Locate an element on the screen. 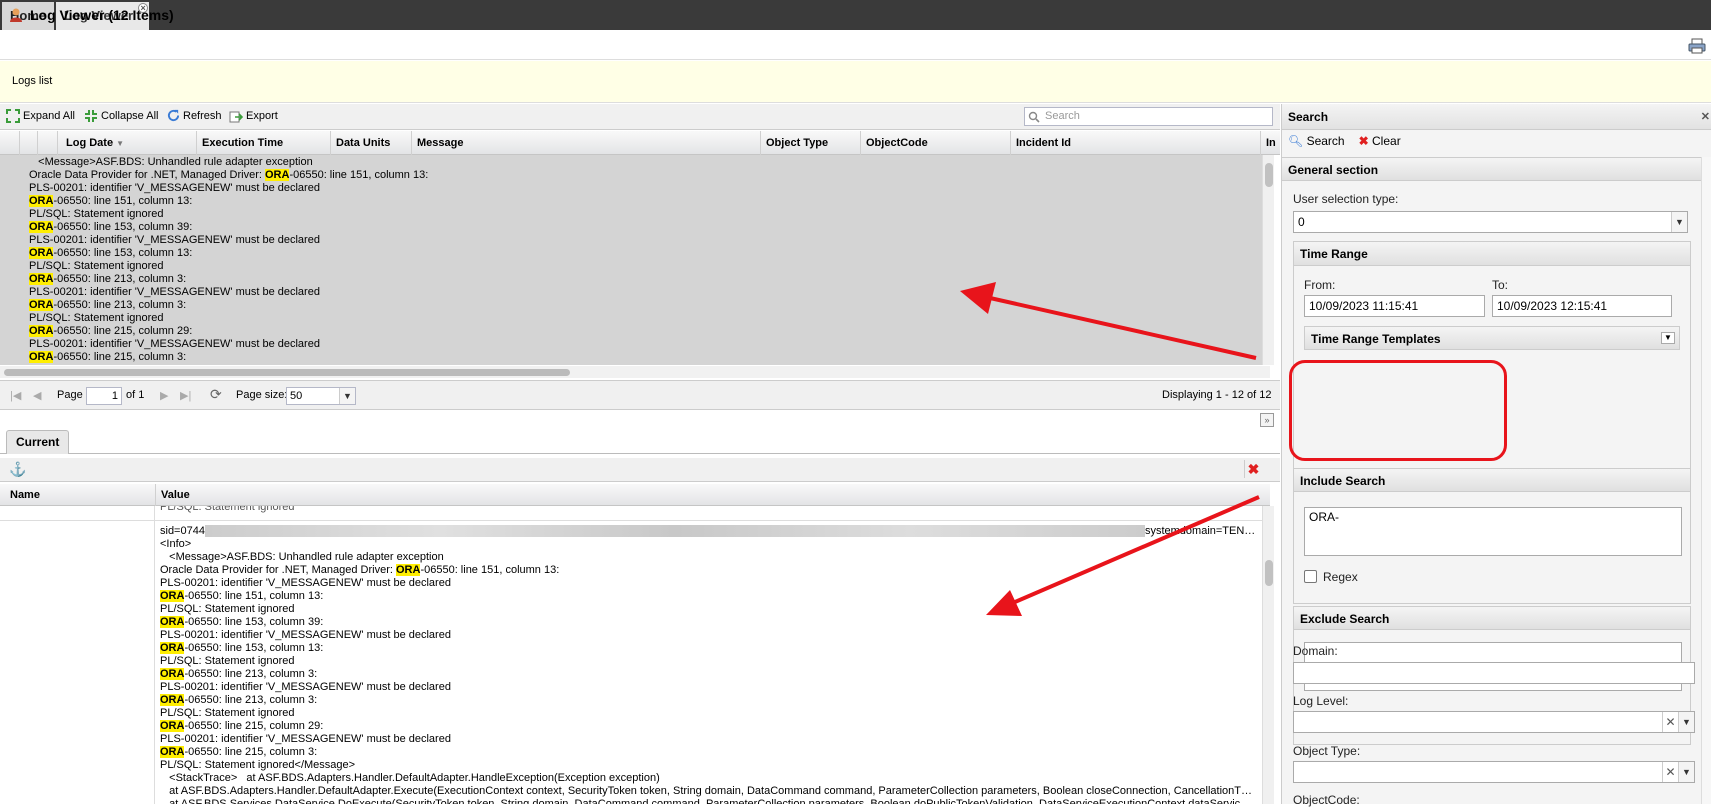 This screenshot has height=807, width=1711. page-label: Page is located at coordinates (70, 395).